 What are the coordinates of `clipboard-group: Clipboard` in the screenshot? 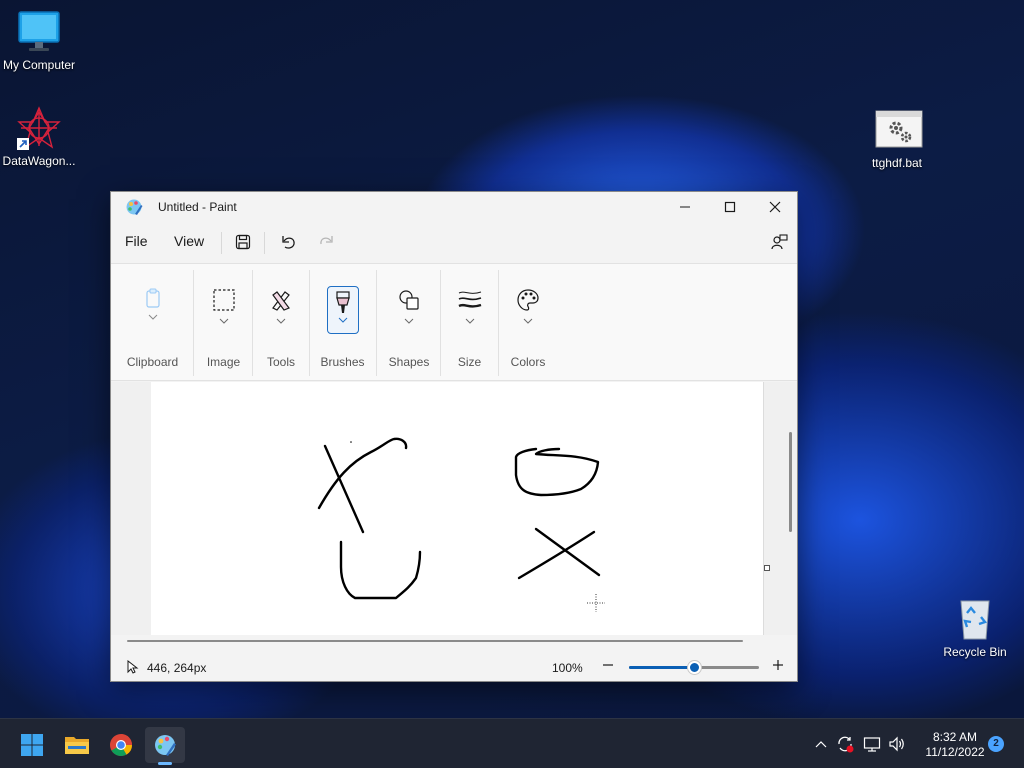 It's located at (152, 323).